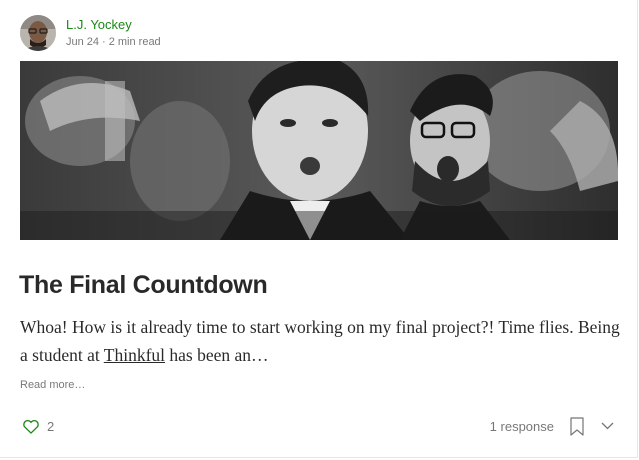 This screenshot has height=460, width=639. I want to click on clap-count: 2, so click(50, 426).